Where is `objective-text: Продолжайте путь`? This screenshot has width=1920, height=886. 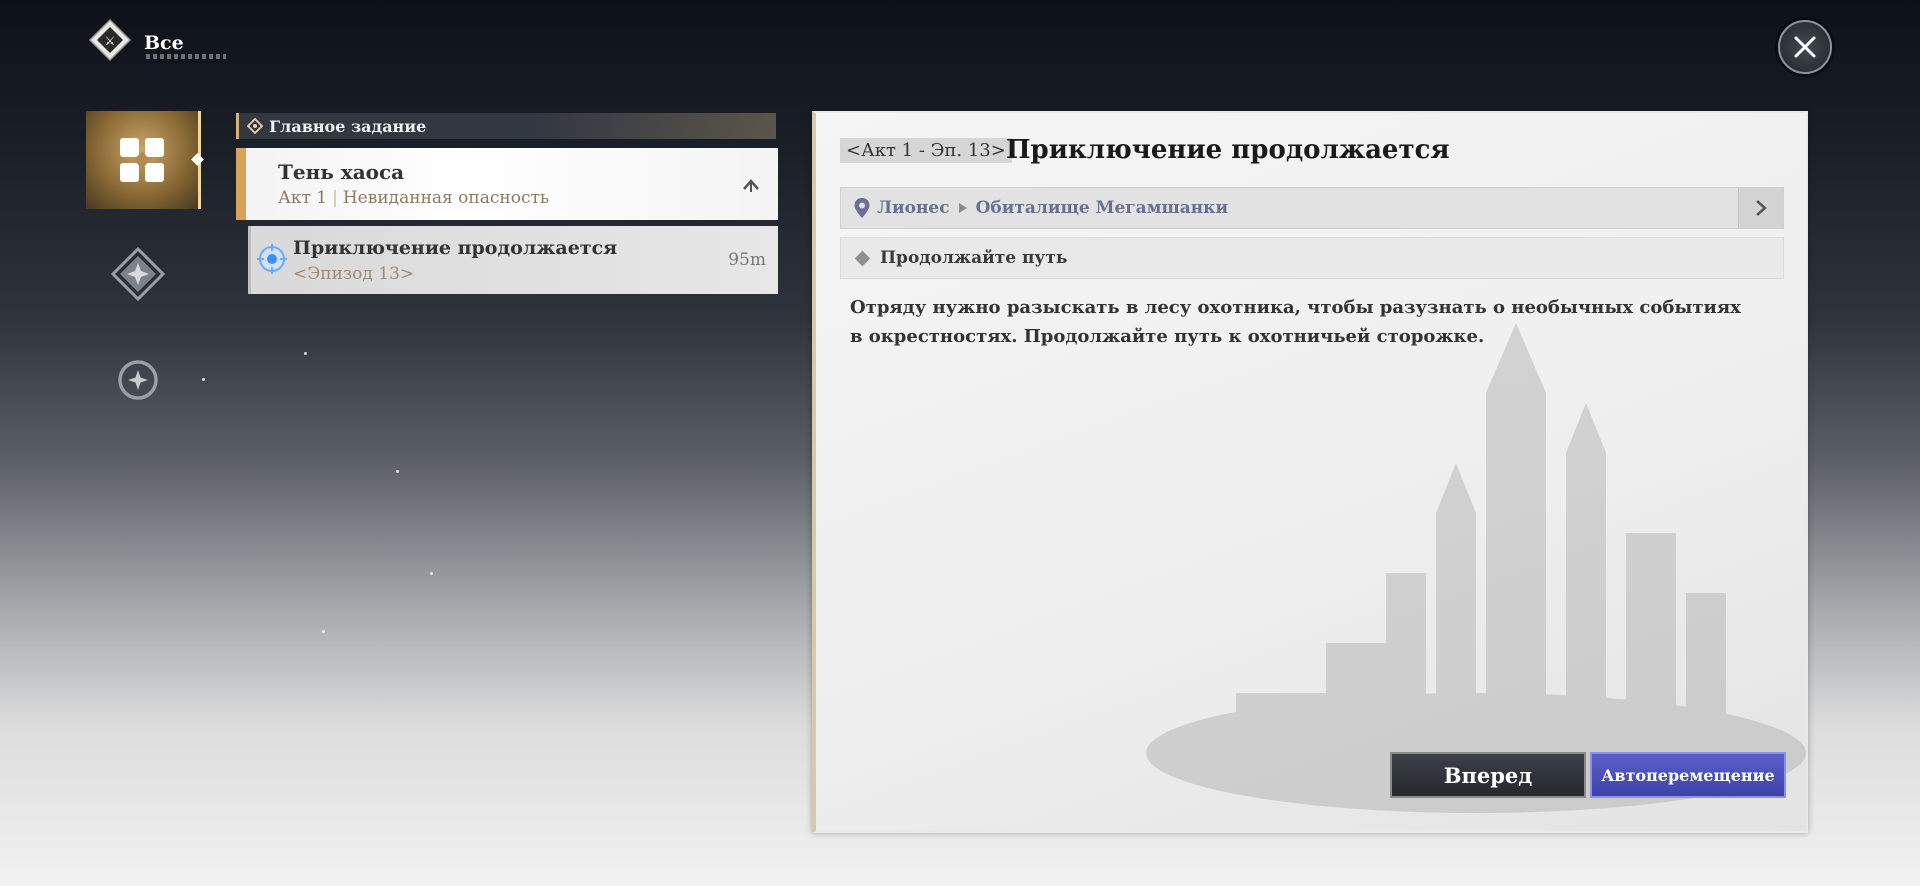 objective-text: Продолжайте путь is located at coordinates (974, 258).